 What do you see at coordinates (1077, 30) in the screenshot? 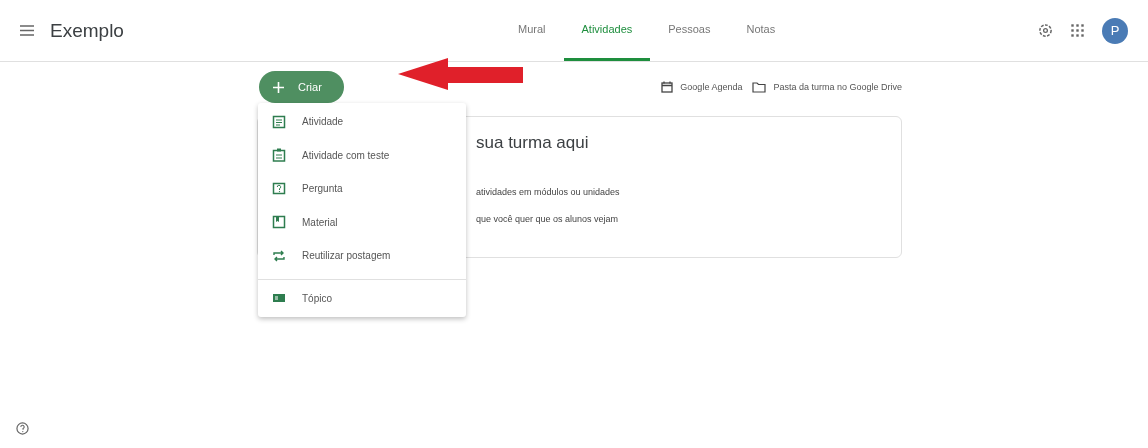
I see `apps-grid-icon` at bounding box center [1077, 30].